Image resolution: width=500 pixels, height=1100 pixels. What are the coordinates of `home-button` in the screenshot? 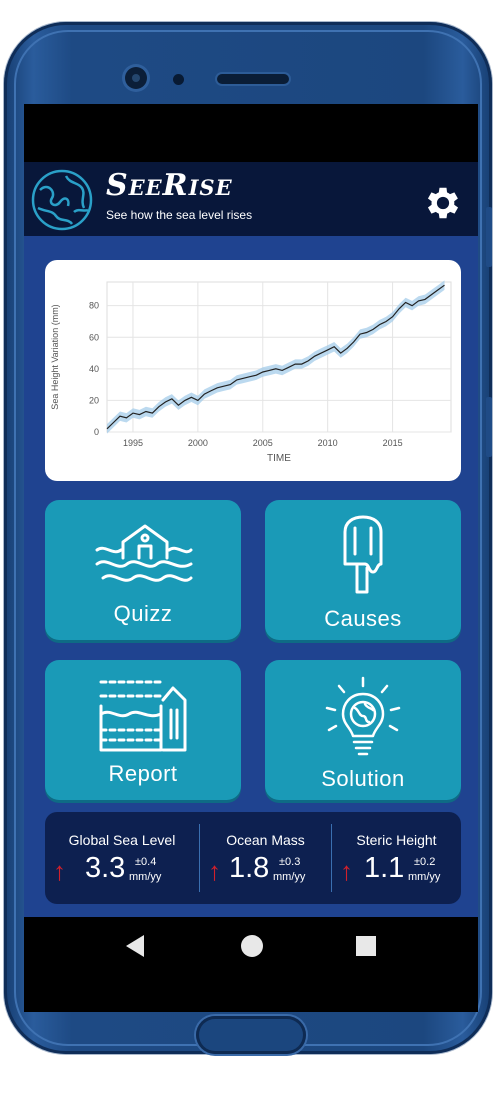 It's located at (251, 1035).